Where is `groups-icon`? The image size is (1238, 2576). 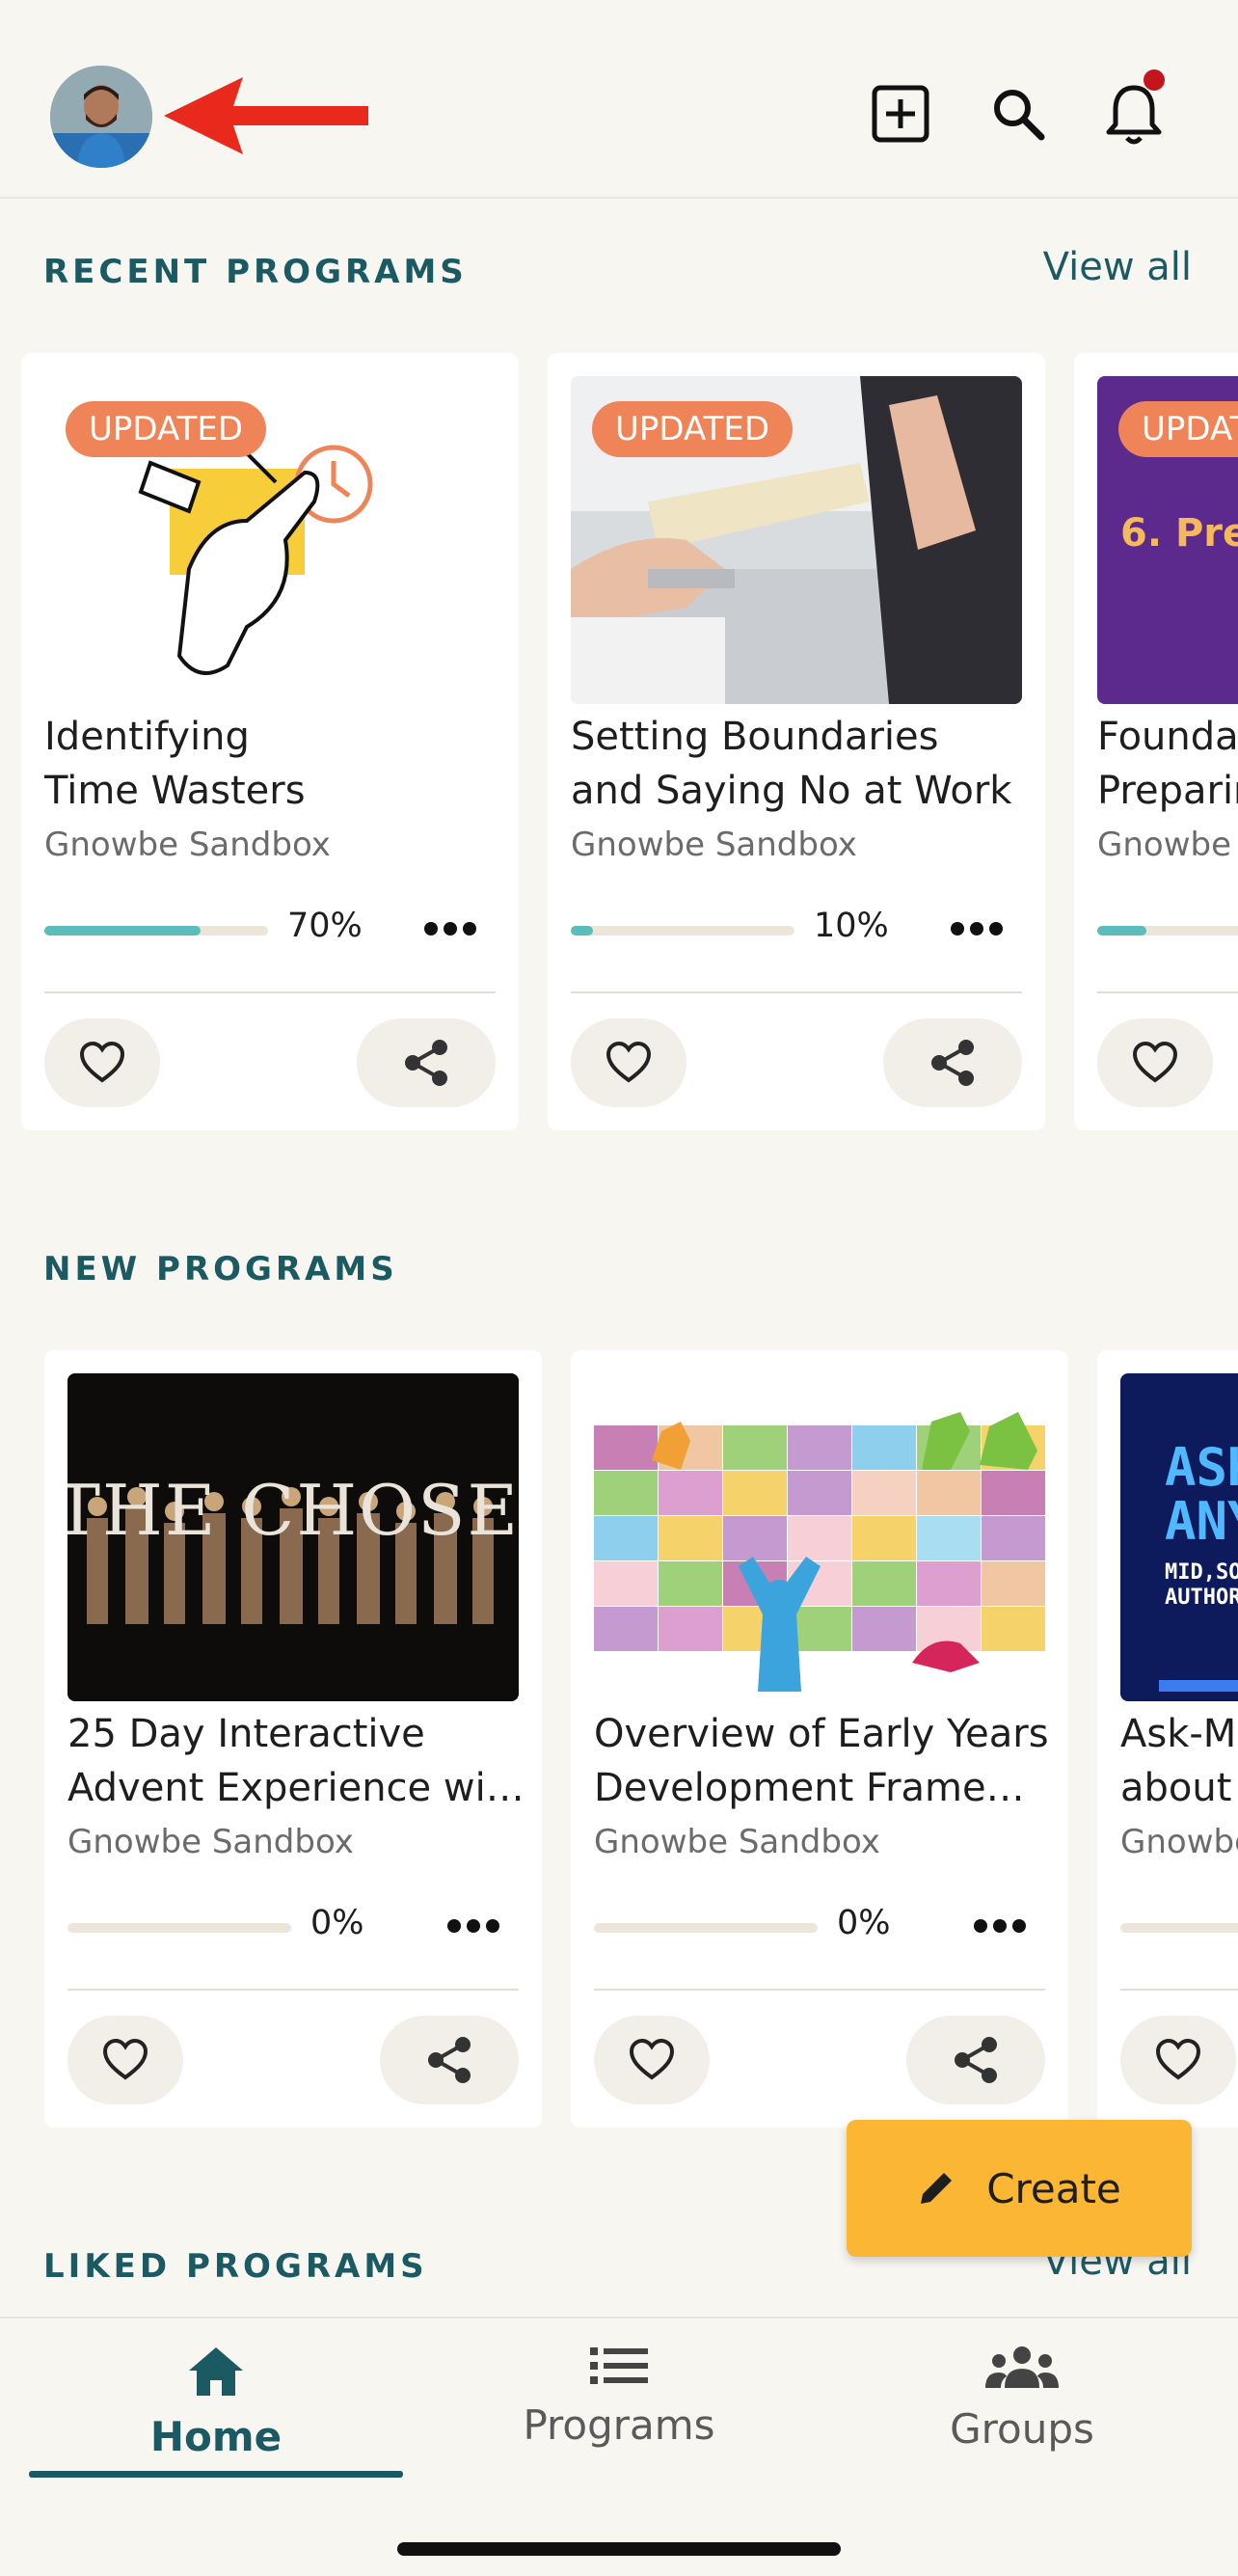 groups-icon is located at coordinates (1022, 2367).